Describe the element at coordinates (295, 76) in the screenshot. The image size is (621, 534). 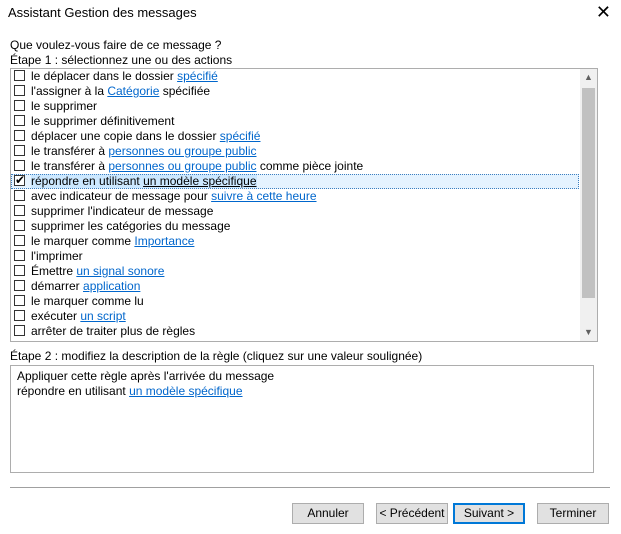
I see `action-row: le déplacer dans le dossier spécifié` at that location.